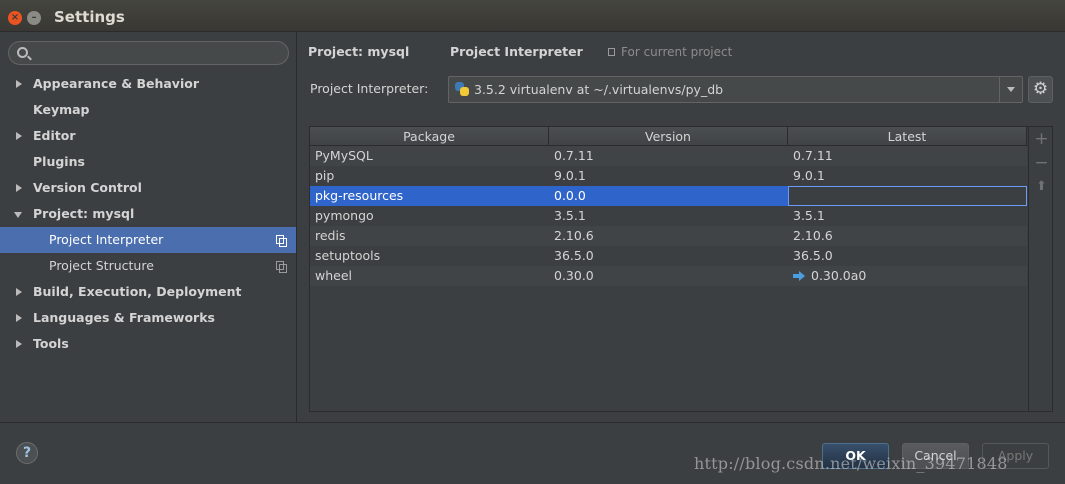 This screenshot has width=1065, height=484. What do you see at coordinates (54, 135) in the screenshot?
I see `sidebar-item-label: Editor` at bounding box center [54, 135].